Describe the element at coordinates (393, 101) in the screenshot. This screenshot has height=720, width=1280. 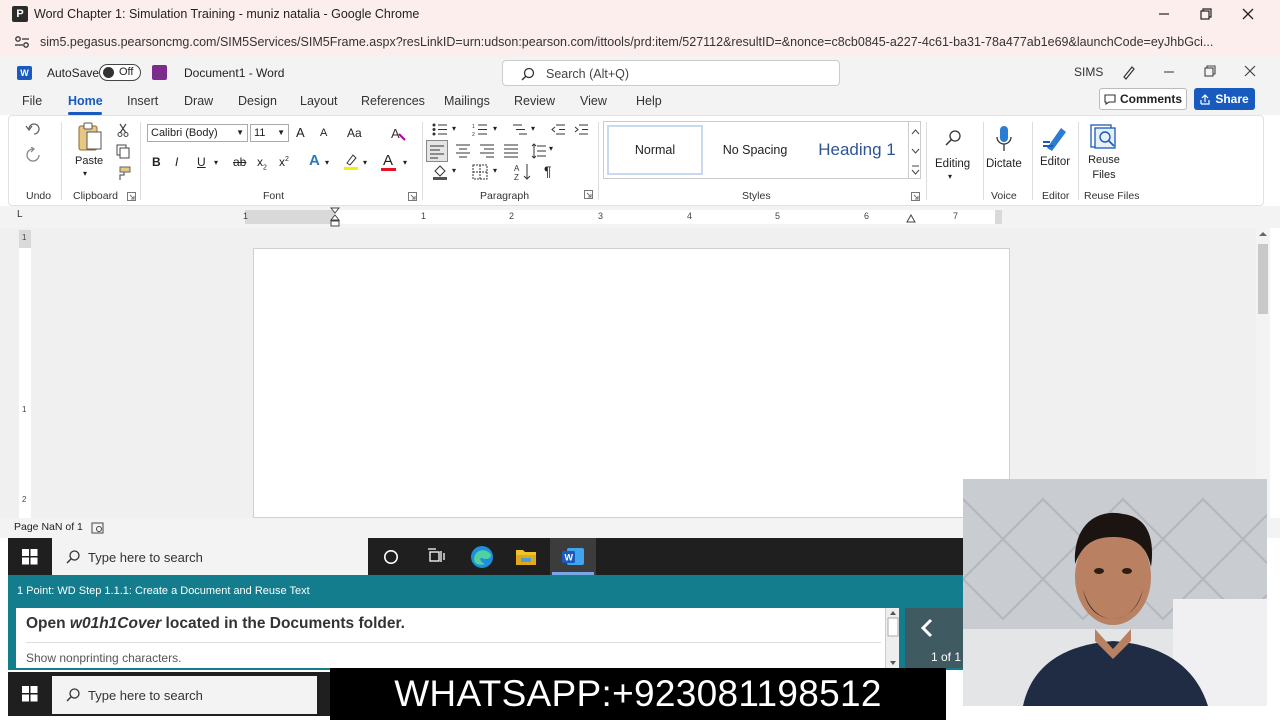
I see `tab-references: References` at that location.